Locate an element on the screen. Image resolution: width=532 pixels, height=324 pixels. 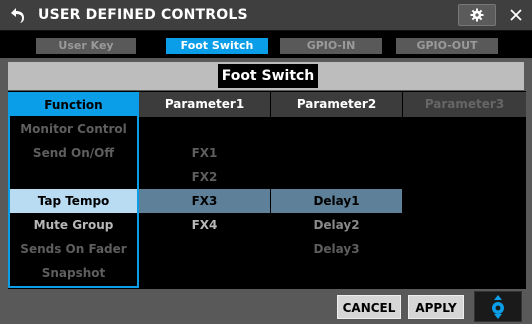
header-parameter1: Parameter1 is located at coordinates (204, 104).